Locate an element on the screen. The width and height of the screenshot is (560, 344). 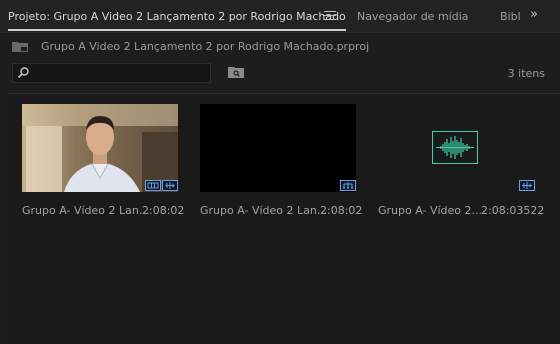
waveform-icon is located at coordinates (455, 147).